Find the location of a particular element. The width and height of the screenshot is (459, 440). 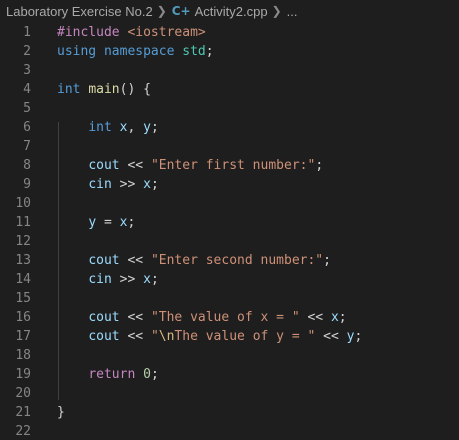

code-token: >> is located at coordinates (127, 184).